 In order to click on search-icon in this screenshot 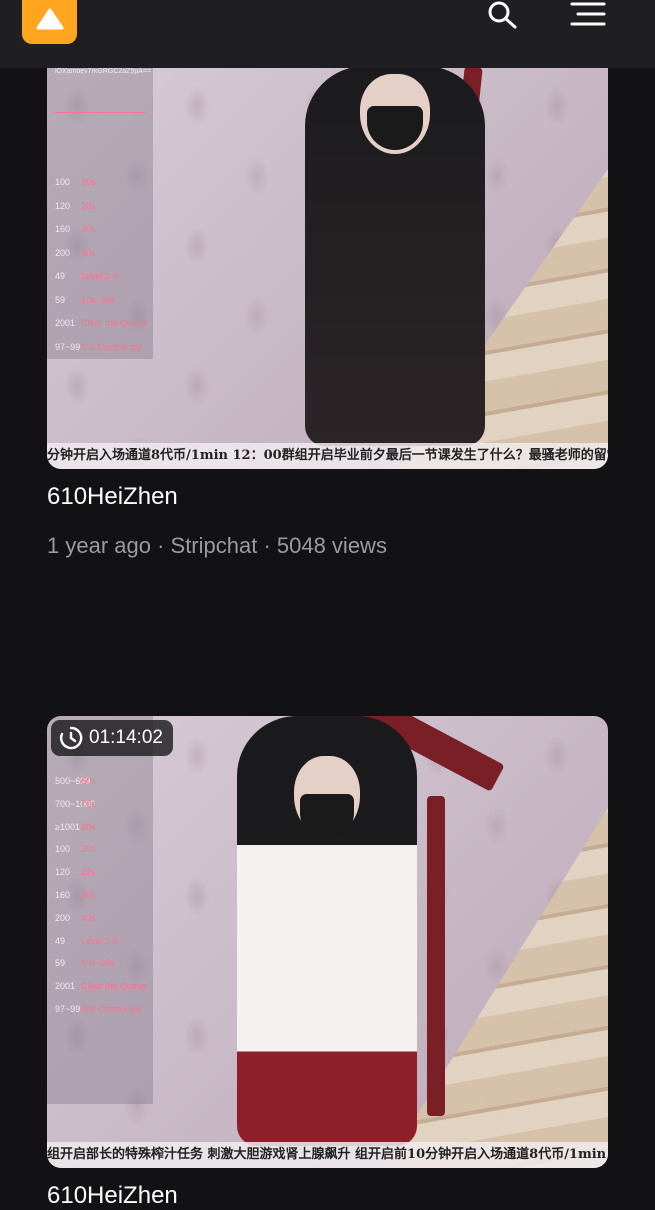, I will do `click(502, 15)`.